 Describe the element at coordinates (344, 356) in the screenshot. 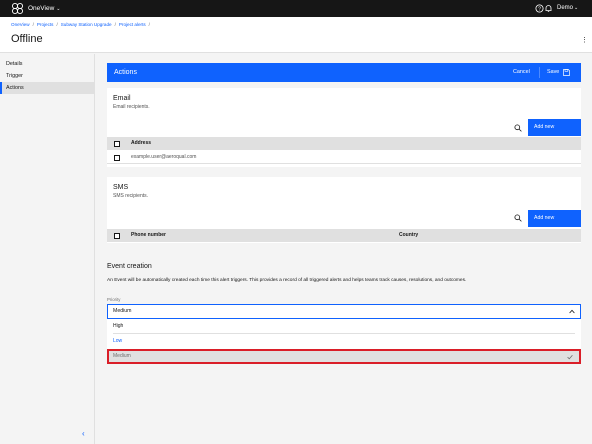

I see `priority-option-medium: Medium` at that location.